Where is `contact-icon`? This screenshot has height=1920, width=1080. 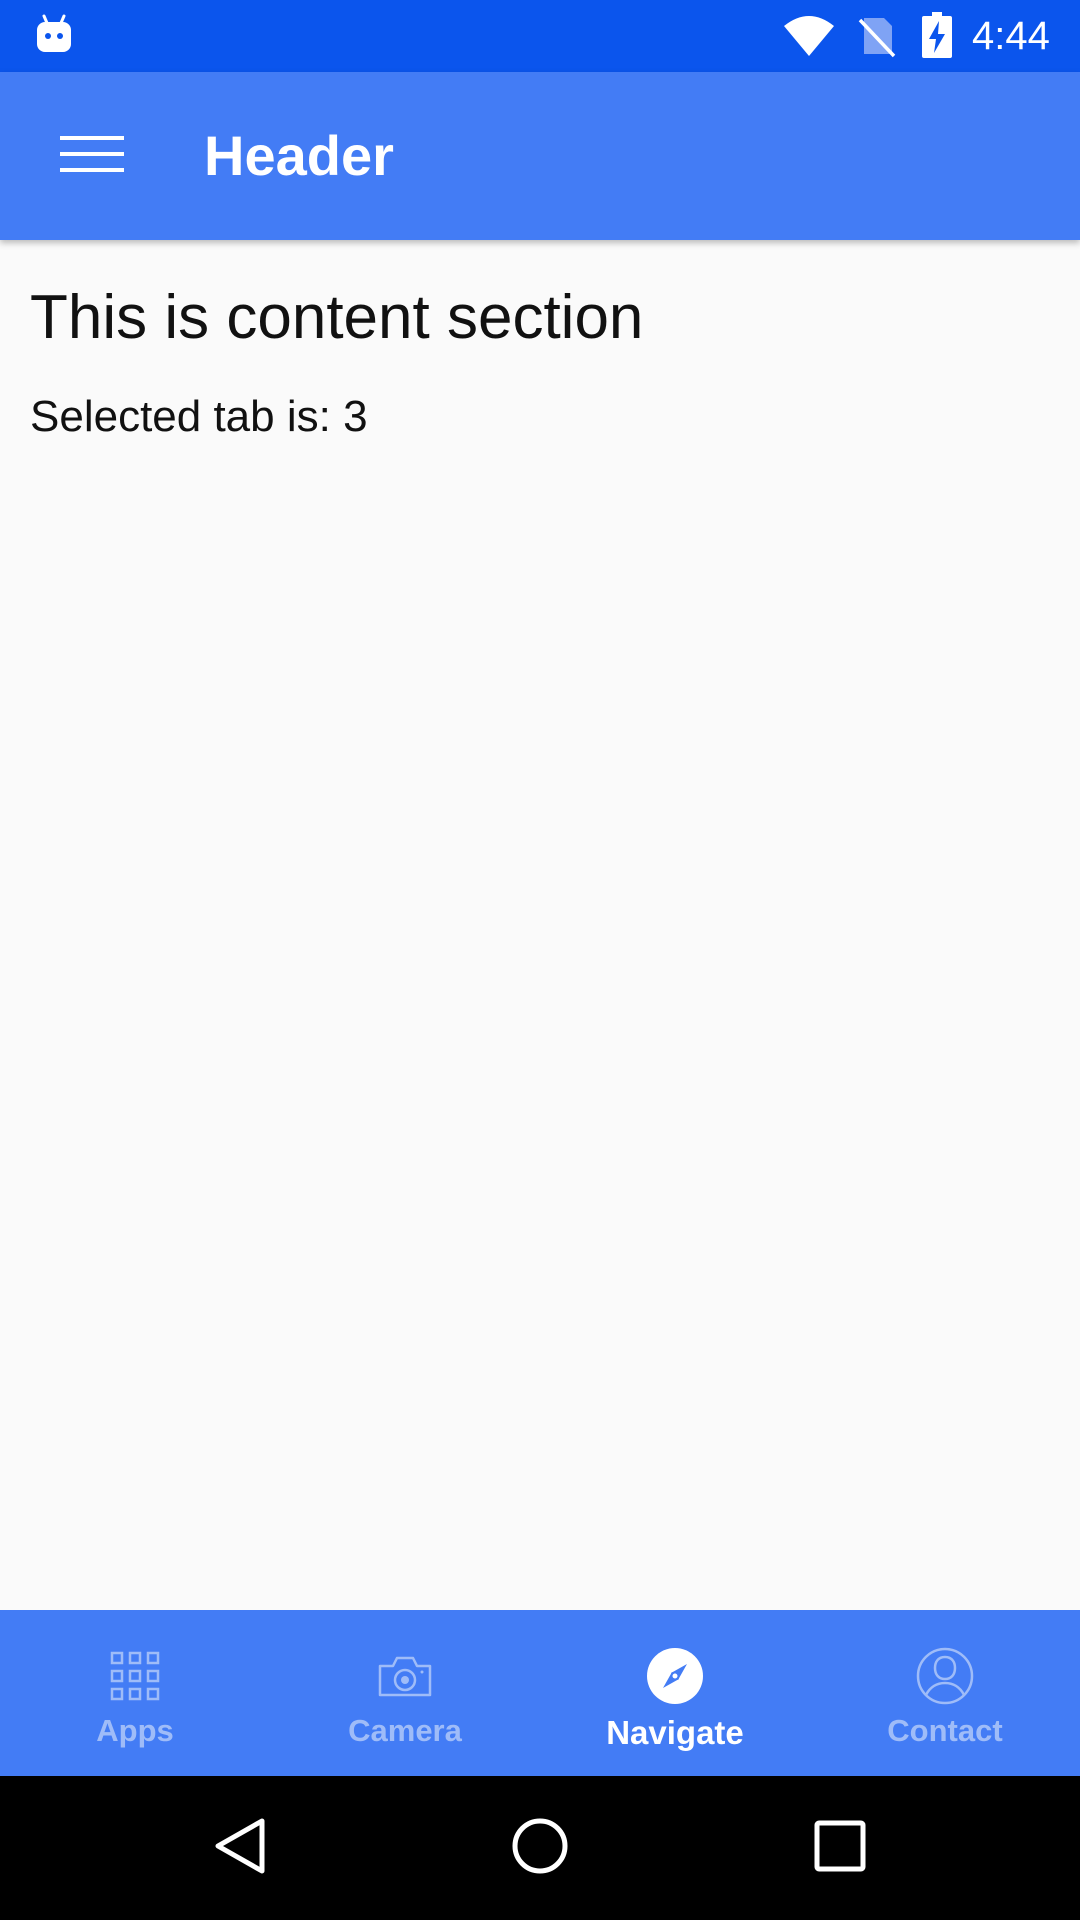
contact-icon is located at coordinates (945, 1676).